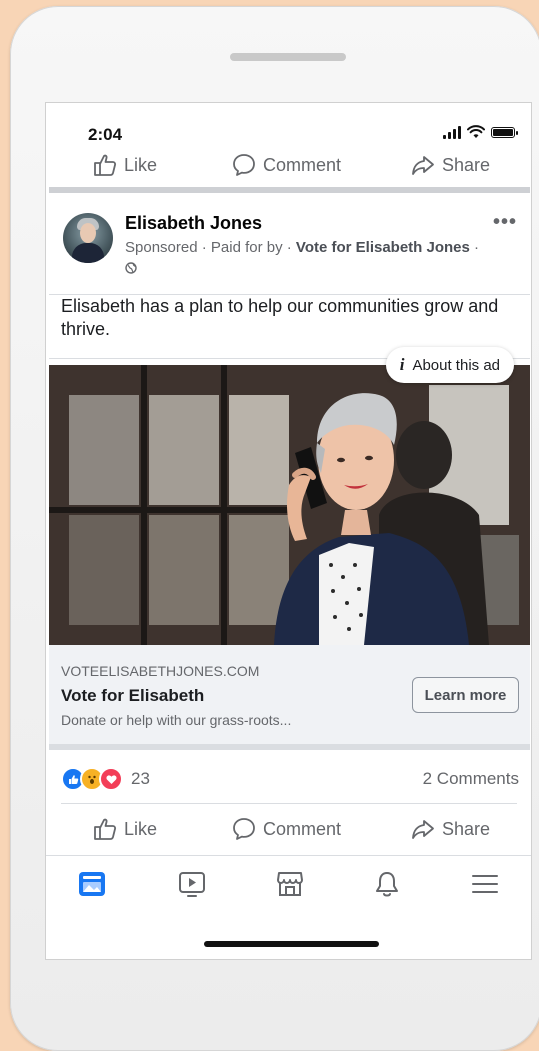 The width and height of the screenshot is (539, 1051). What do you see at coordinates (383, 247) in the screenshot?
I see `paid-for-name: Vote for Elisabeth Jones` at bounding box center [383, 247].